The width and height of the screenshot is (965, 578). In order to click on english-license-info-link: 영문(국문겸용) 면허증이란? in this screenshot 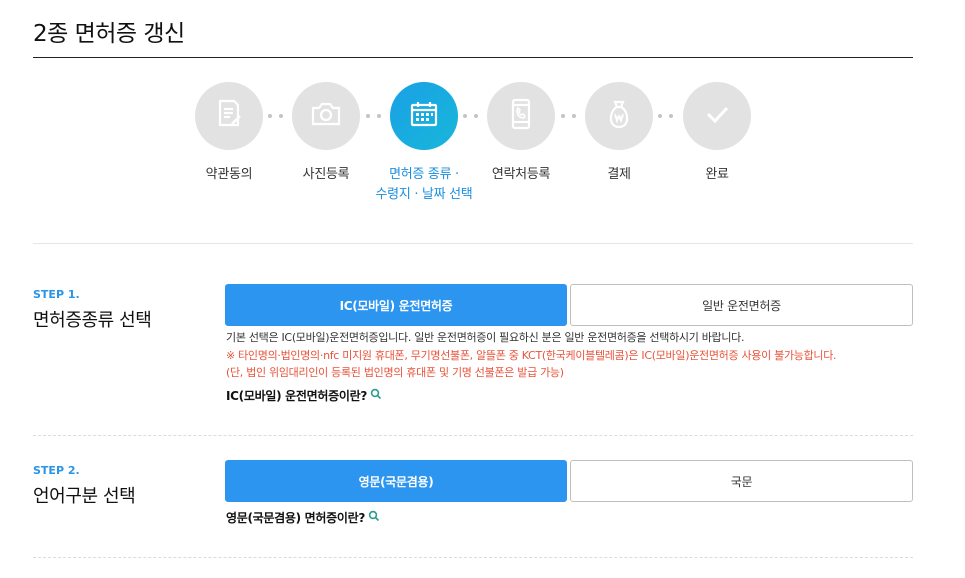, I will do `click(303, 517)`.